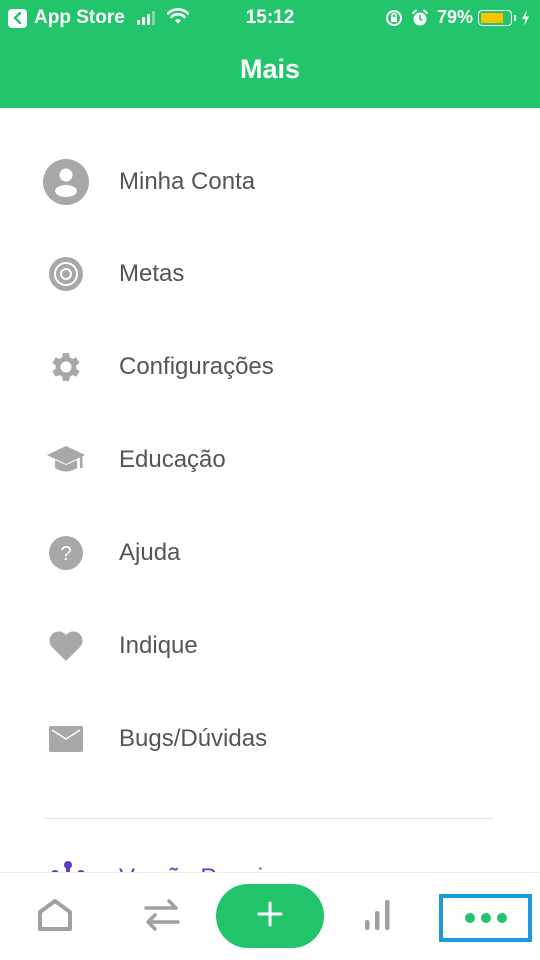  What do you see at coordinates (193, 738) in the screenshot?
I see `menu-item-label: Bugs/Dúvidas` at bounding box center [193, 738].